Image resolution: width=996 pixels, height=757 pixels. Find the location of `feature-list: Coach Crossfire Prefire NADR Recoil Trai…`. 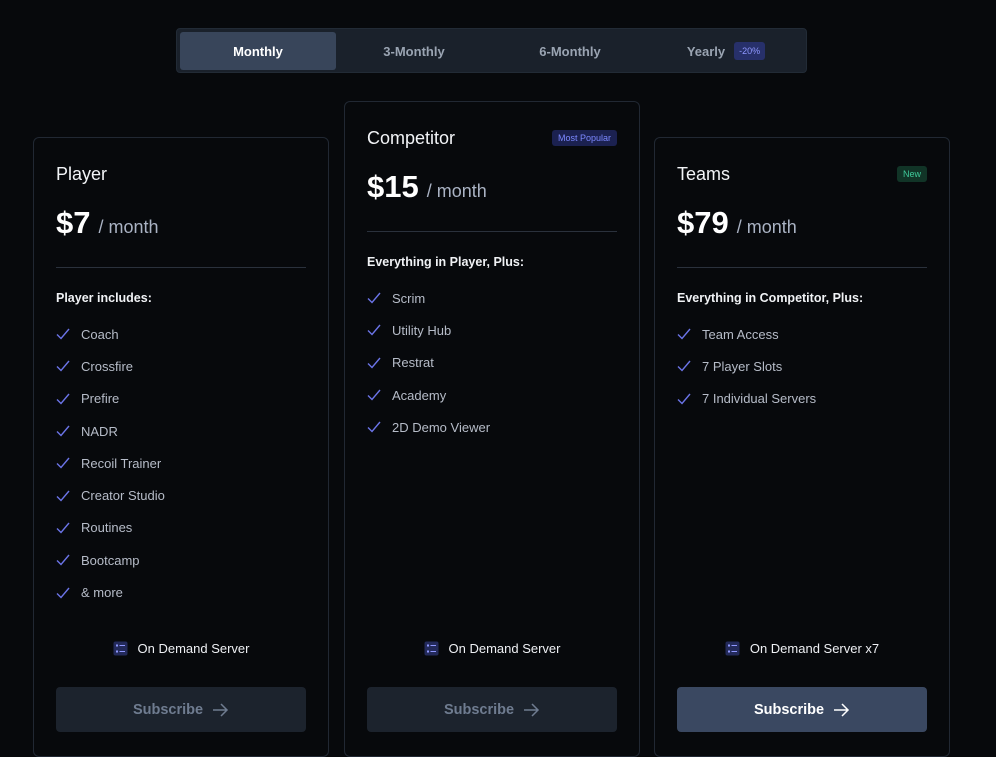

feature-list: Coach Crossfire Prefire NADR Recoil Trai… is located at coordinates (110, 463).